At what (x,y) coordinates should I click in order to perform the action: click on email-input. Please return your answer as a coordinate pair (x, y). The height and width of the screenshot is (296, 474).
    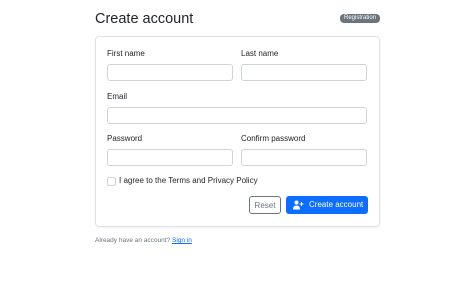
    Looking at the image, I should click on (237, 115).